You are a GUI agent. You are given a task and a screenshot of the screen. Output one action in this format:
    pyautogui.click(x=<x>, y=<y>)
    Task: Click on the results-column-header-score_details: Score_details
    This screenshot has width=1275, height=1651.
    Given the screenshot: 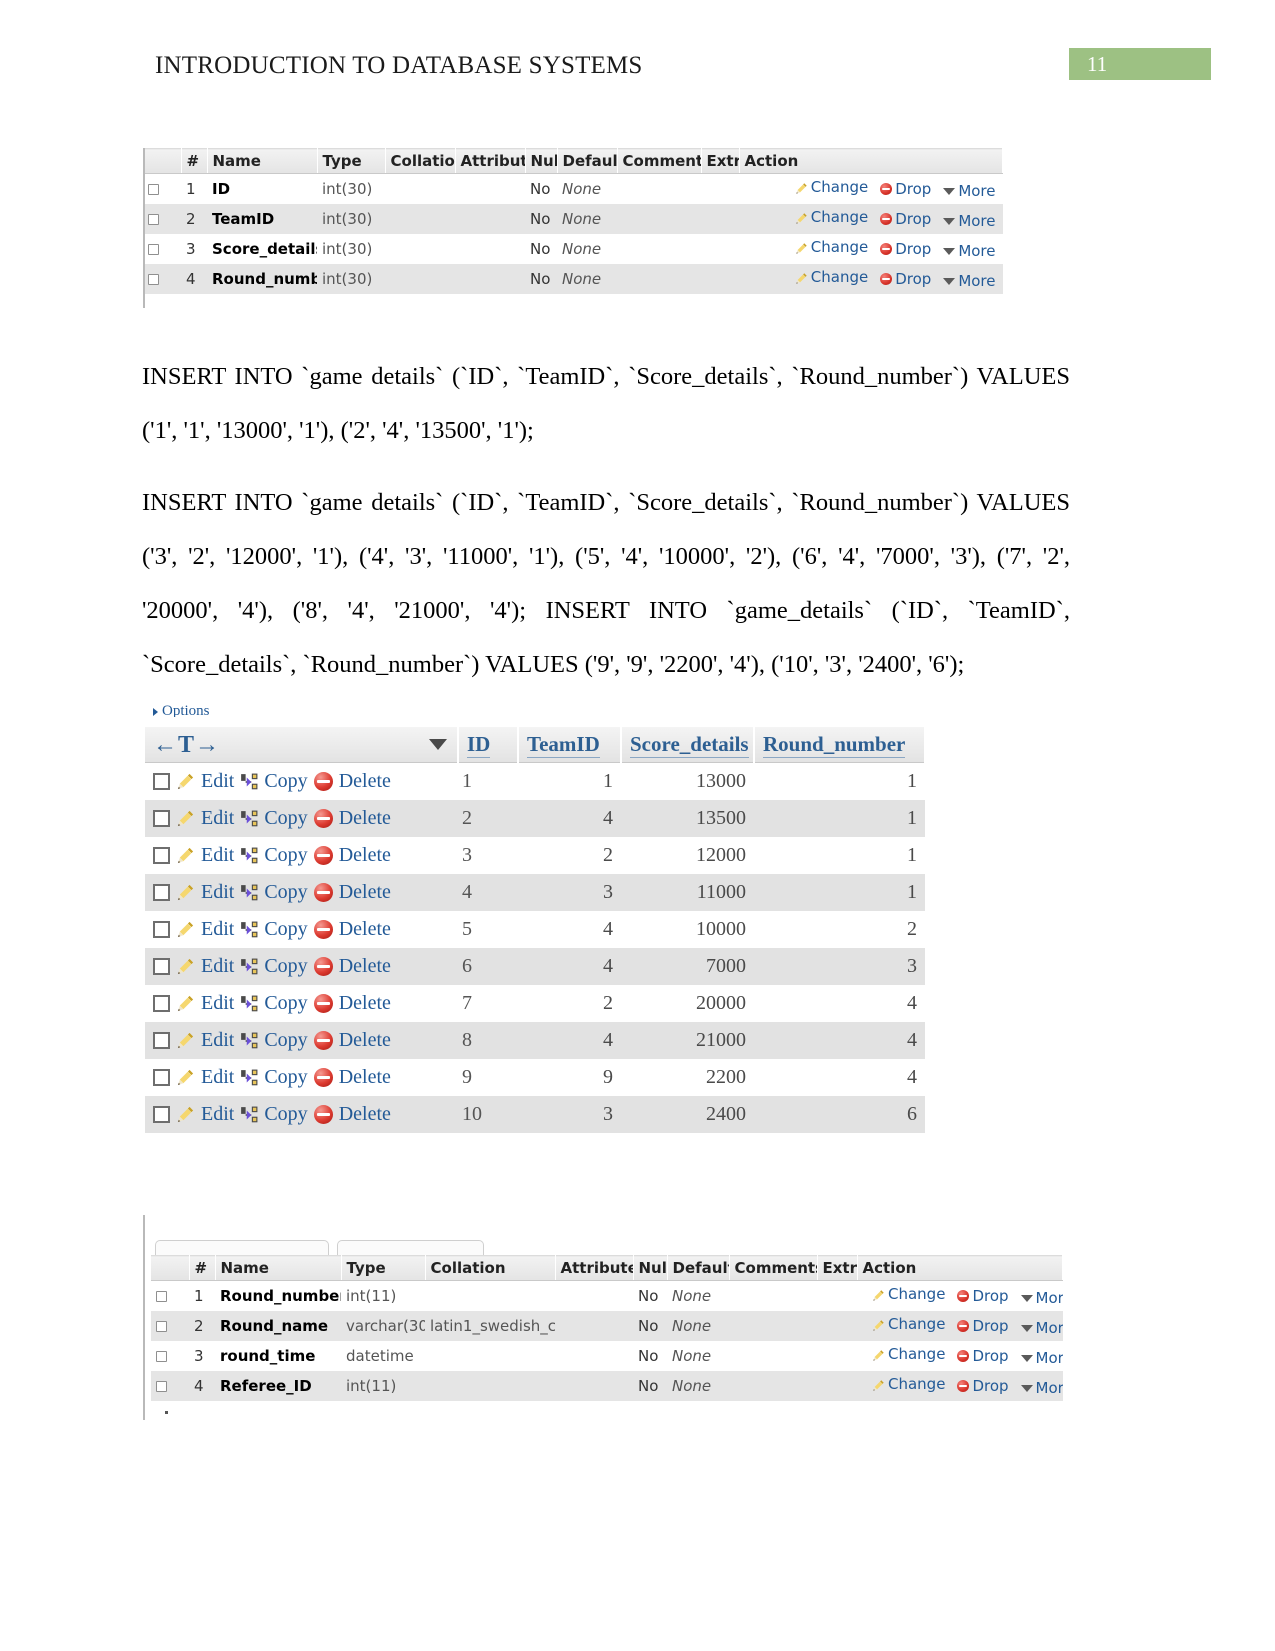 What is the action you would take?
    pyautogui.click(x=688, y=745)
    